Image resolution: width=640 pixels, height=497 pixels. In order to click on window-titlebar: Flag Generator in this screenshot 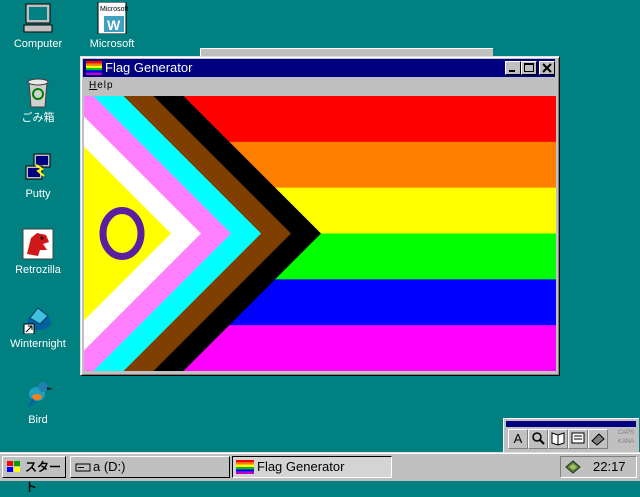, I will do `click(319, 68)`.